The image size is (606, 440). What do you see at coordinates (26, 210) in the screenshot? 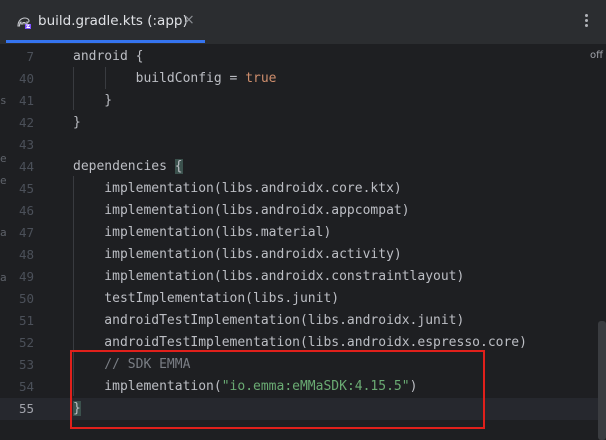
I see `line-number: 46` at bounding box center [26, 210].